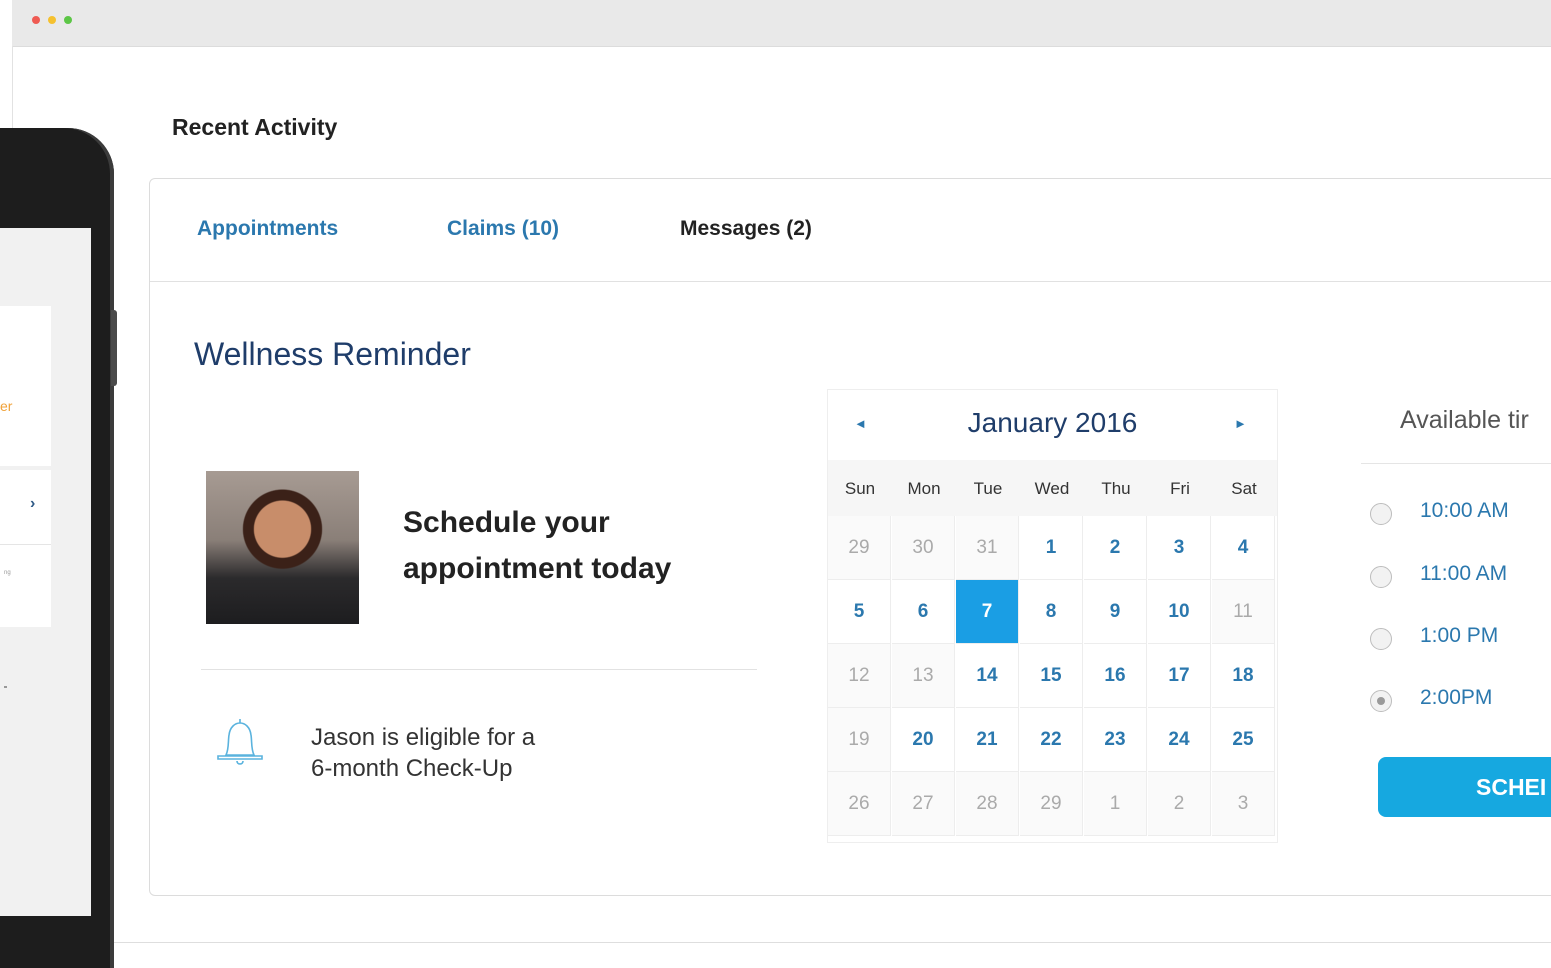 This screenshot has height=968, width=1551. I want to click on weekday-label: Fri, so click(1180, 488).